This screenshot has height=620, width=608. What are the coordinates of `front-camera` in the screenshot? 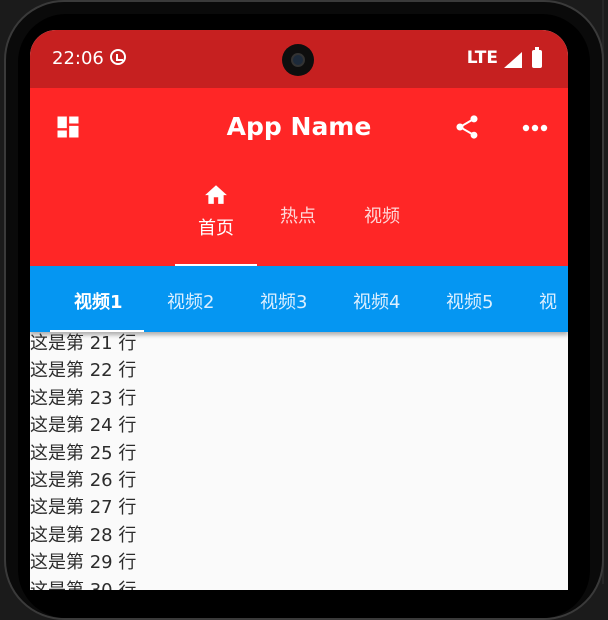 It's located at (298, 60).